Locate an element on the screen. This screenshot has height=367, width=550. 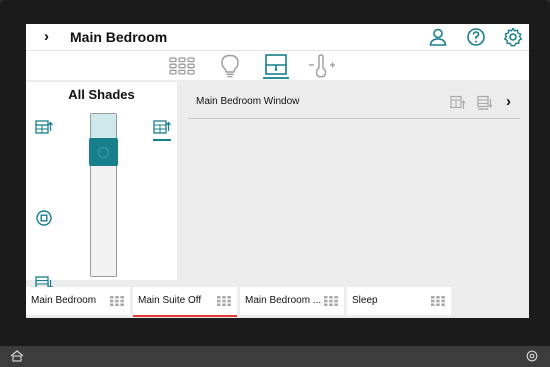
panel-title: All Shades is located at coordinates (101, 94).